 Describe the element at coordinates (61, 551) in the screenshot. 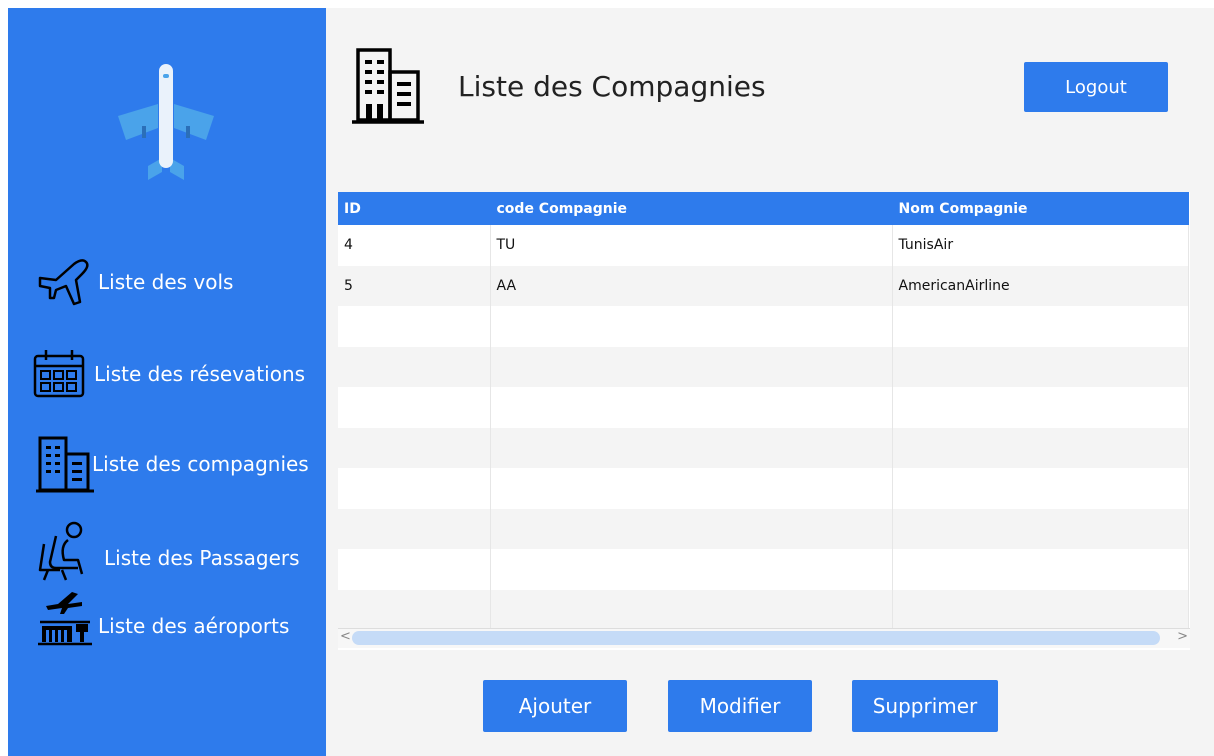

I see `passenger-seat-icon` at that location.